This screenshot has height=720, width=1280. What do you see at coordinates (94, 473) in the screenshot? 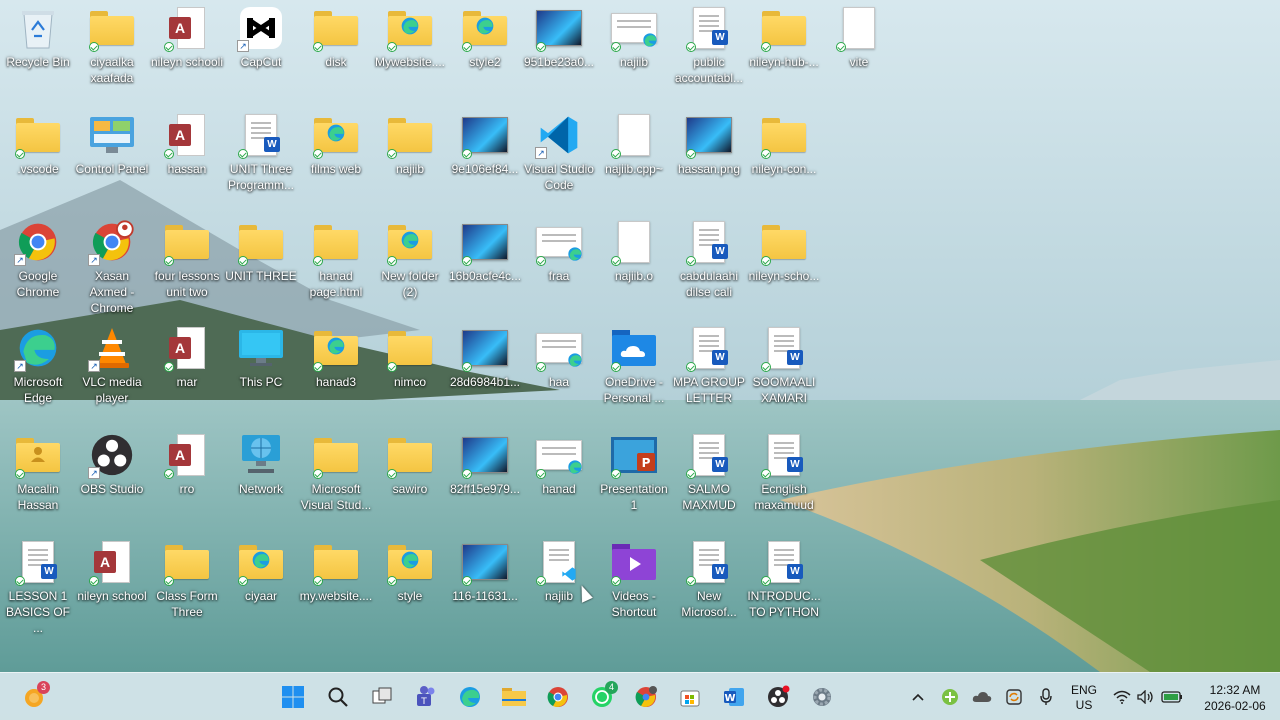
I see `shortcut-arrow-icon: ↗` at bounding box center [94, 473].